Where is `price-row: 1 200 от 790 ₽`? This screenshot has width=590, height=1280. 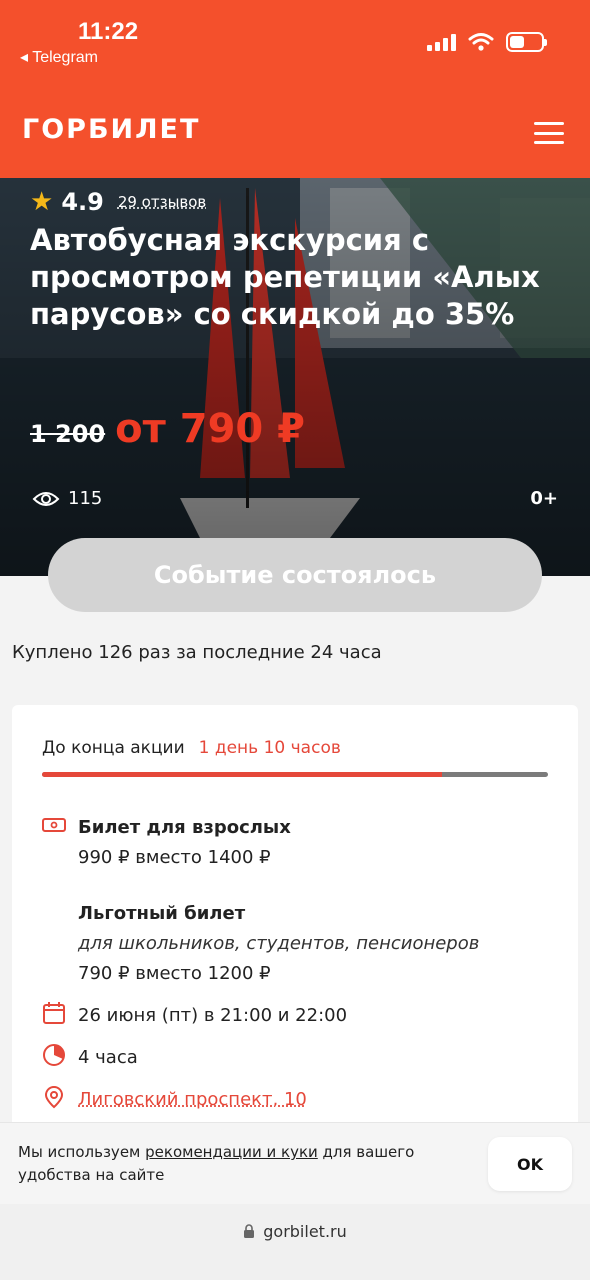
price-row: 1 200 от 790 ₽ is located at coordinates (167, 429).